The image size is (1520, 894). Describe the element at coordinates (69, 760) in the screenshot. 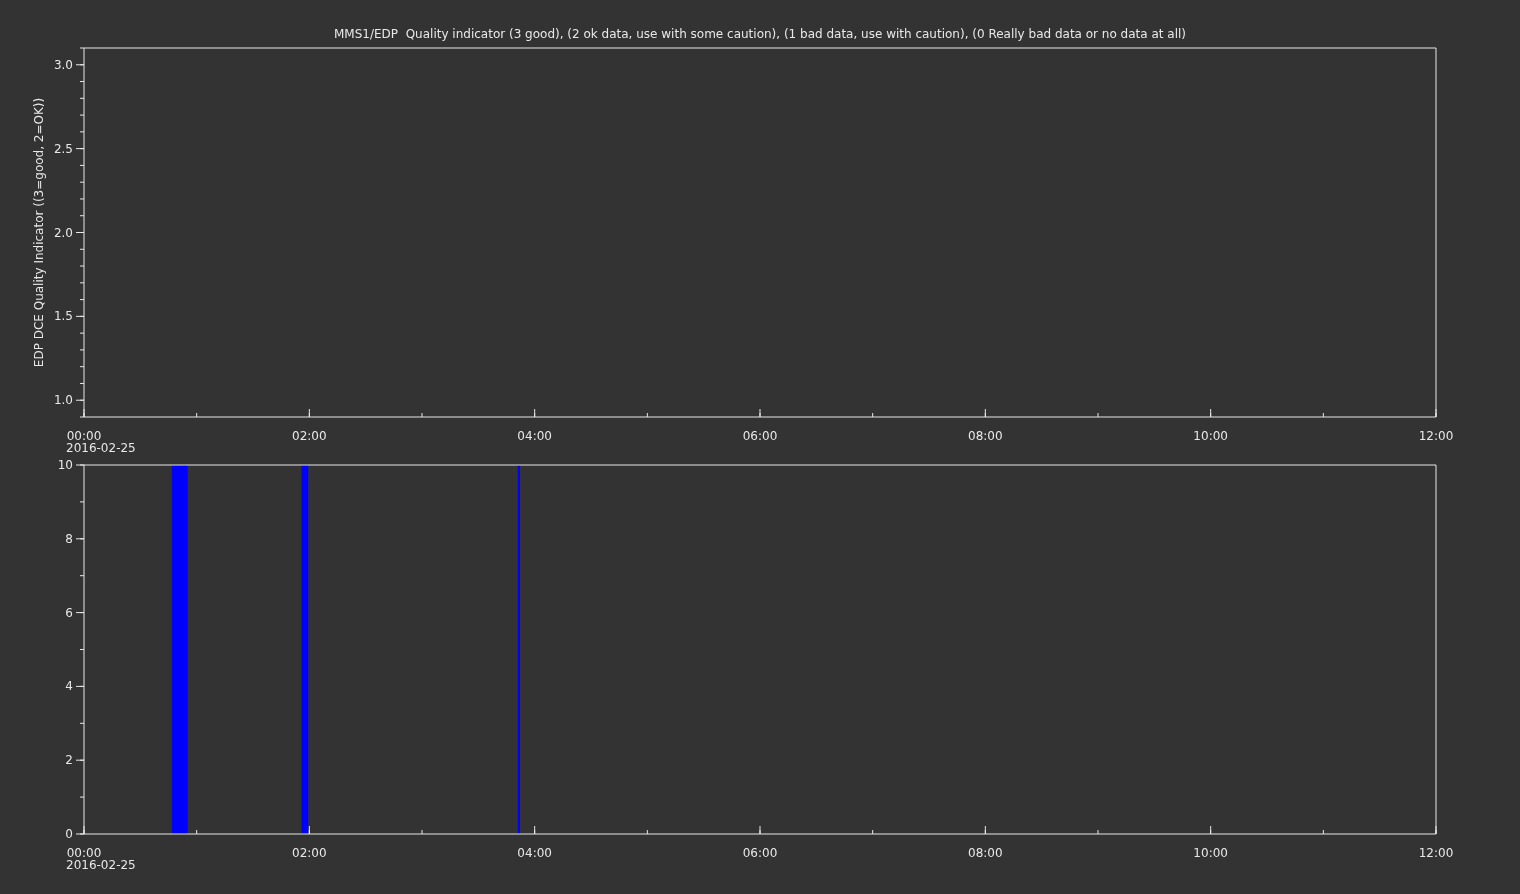

I see `tick-label: 2` at that location.